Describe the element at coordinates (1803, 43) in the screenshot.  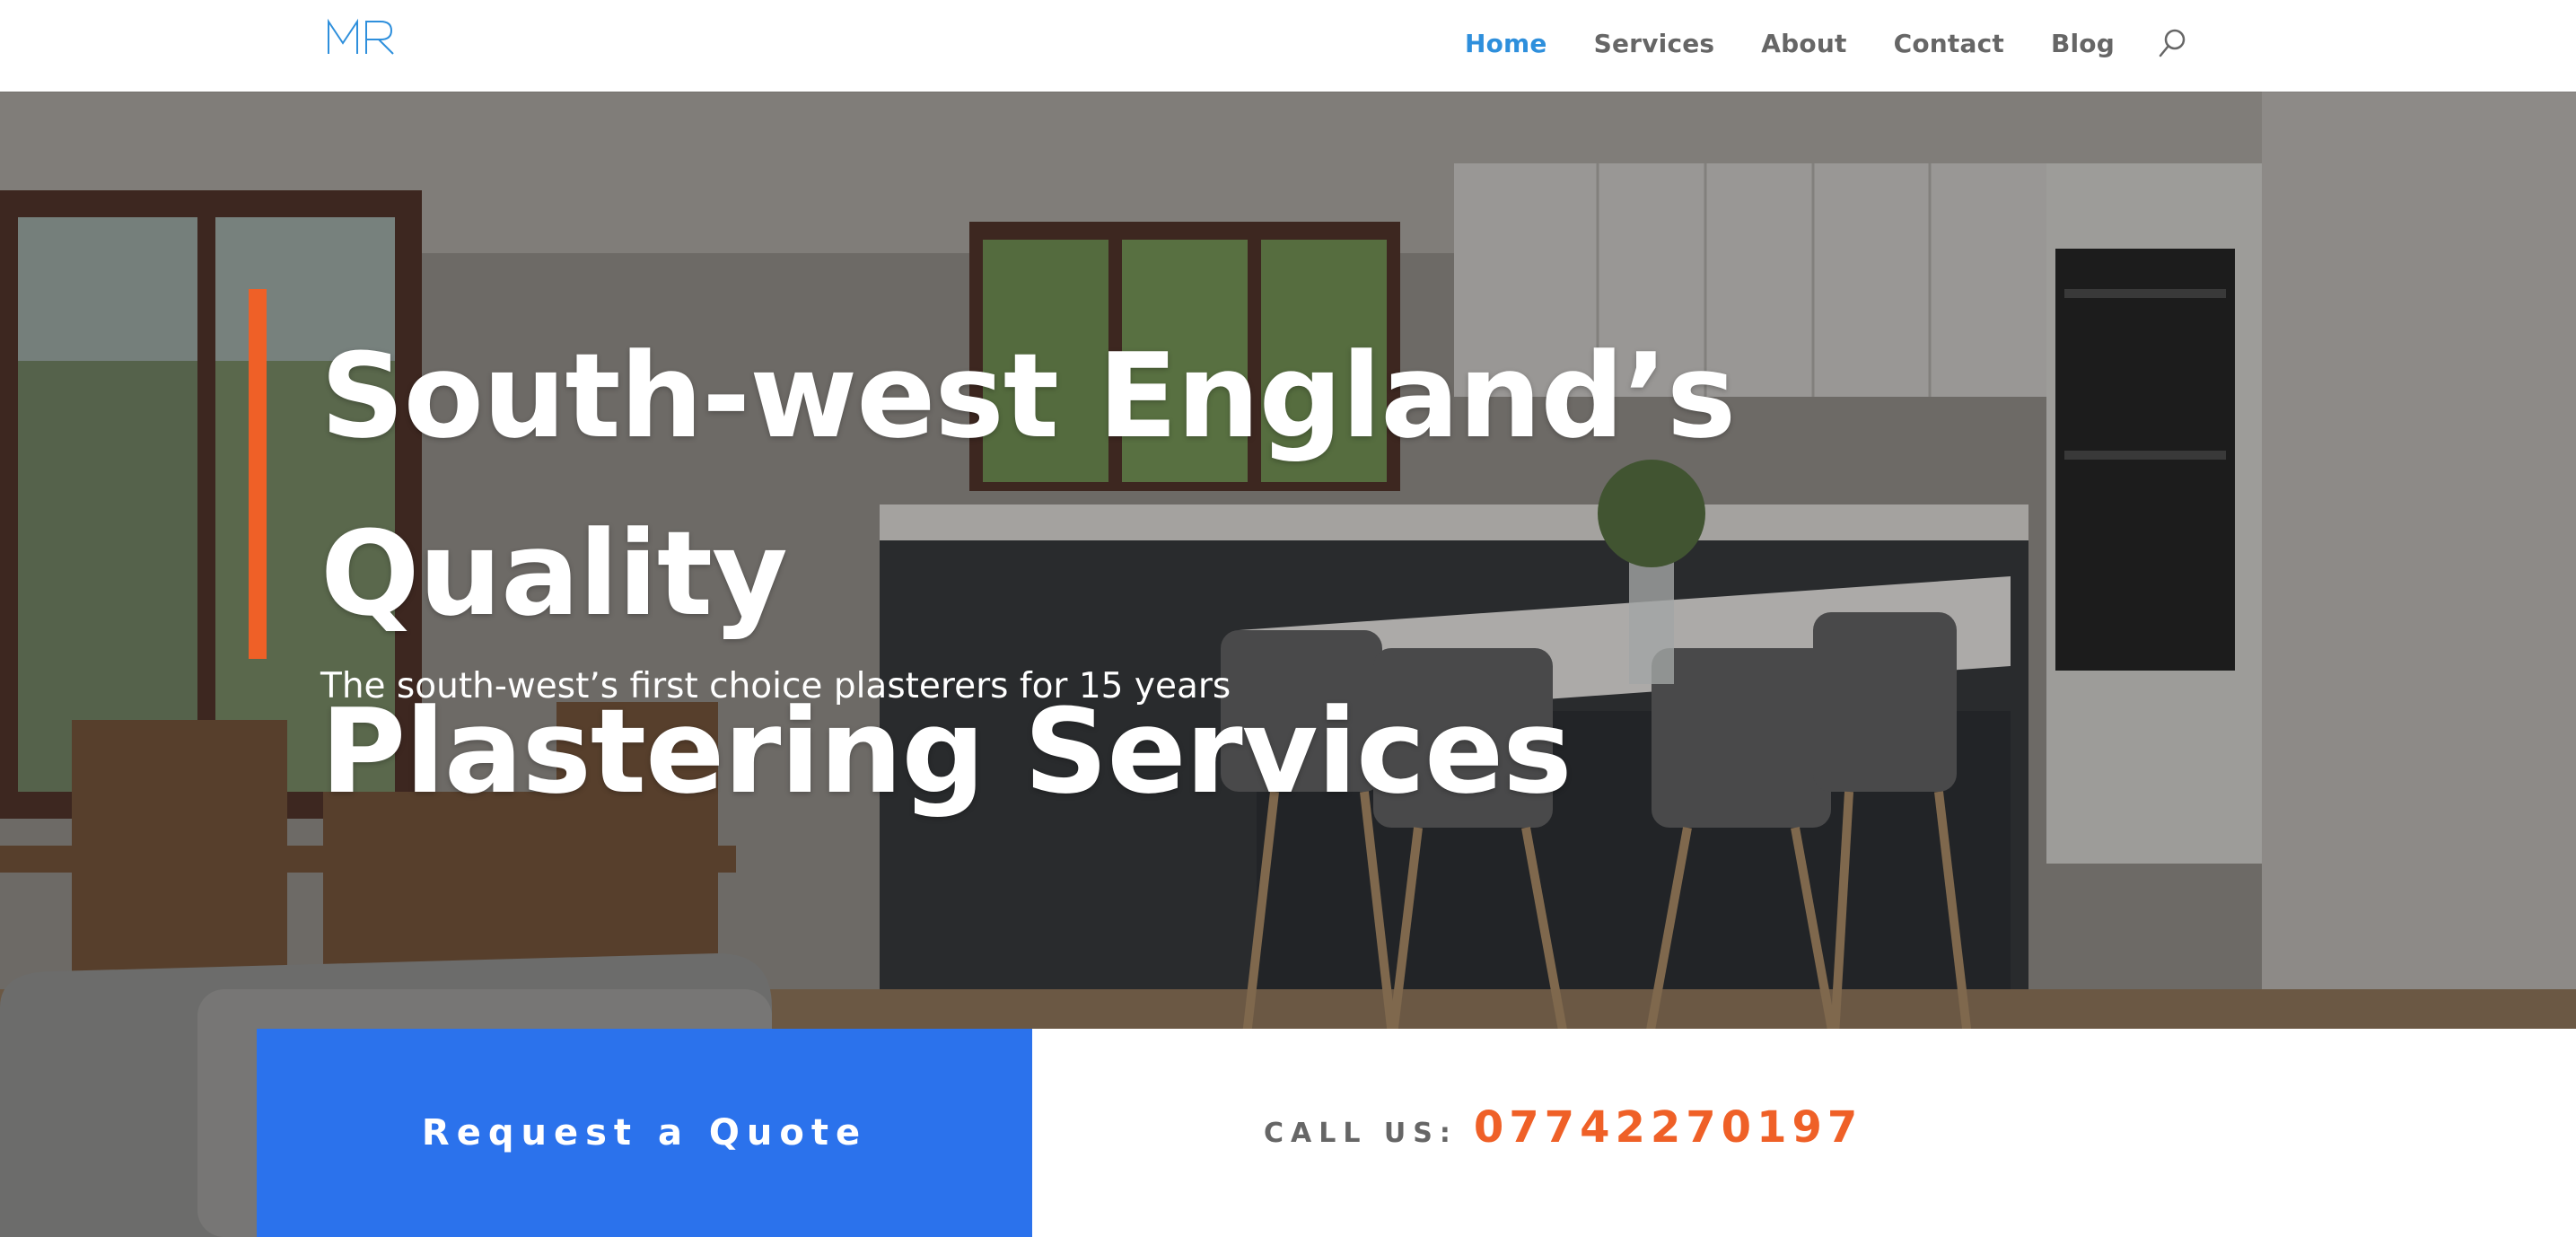
I see `nav-about: About` at that location.